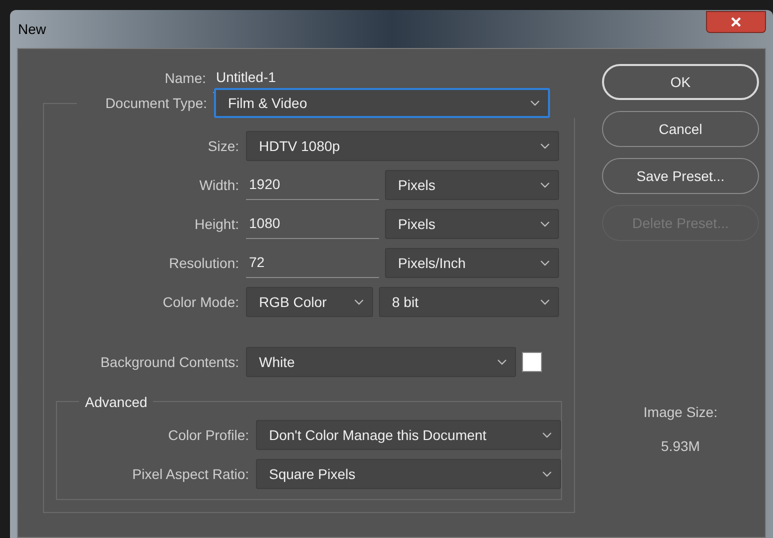  What do you see at coordinates (680, 82) in the screenshot?
I see `dialog-button: OK` at bounding box center [680, 82].